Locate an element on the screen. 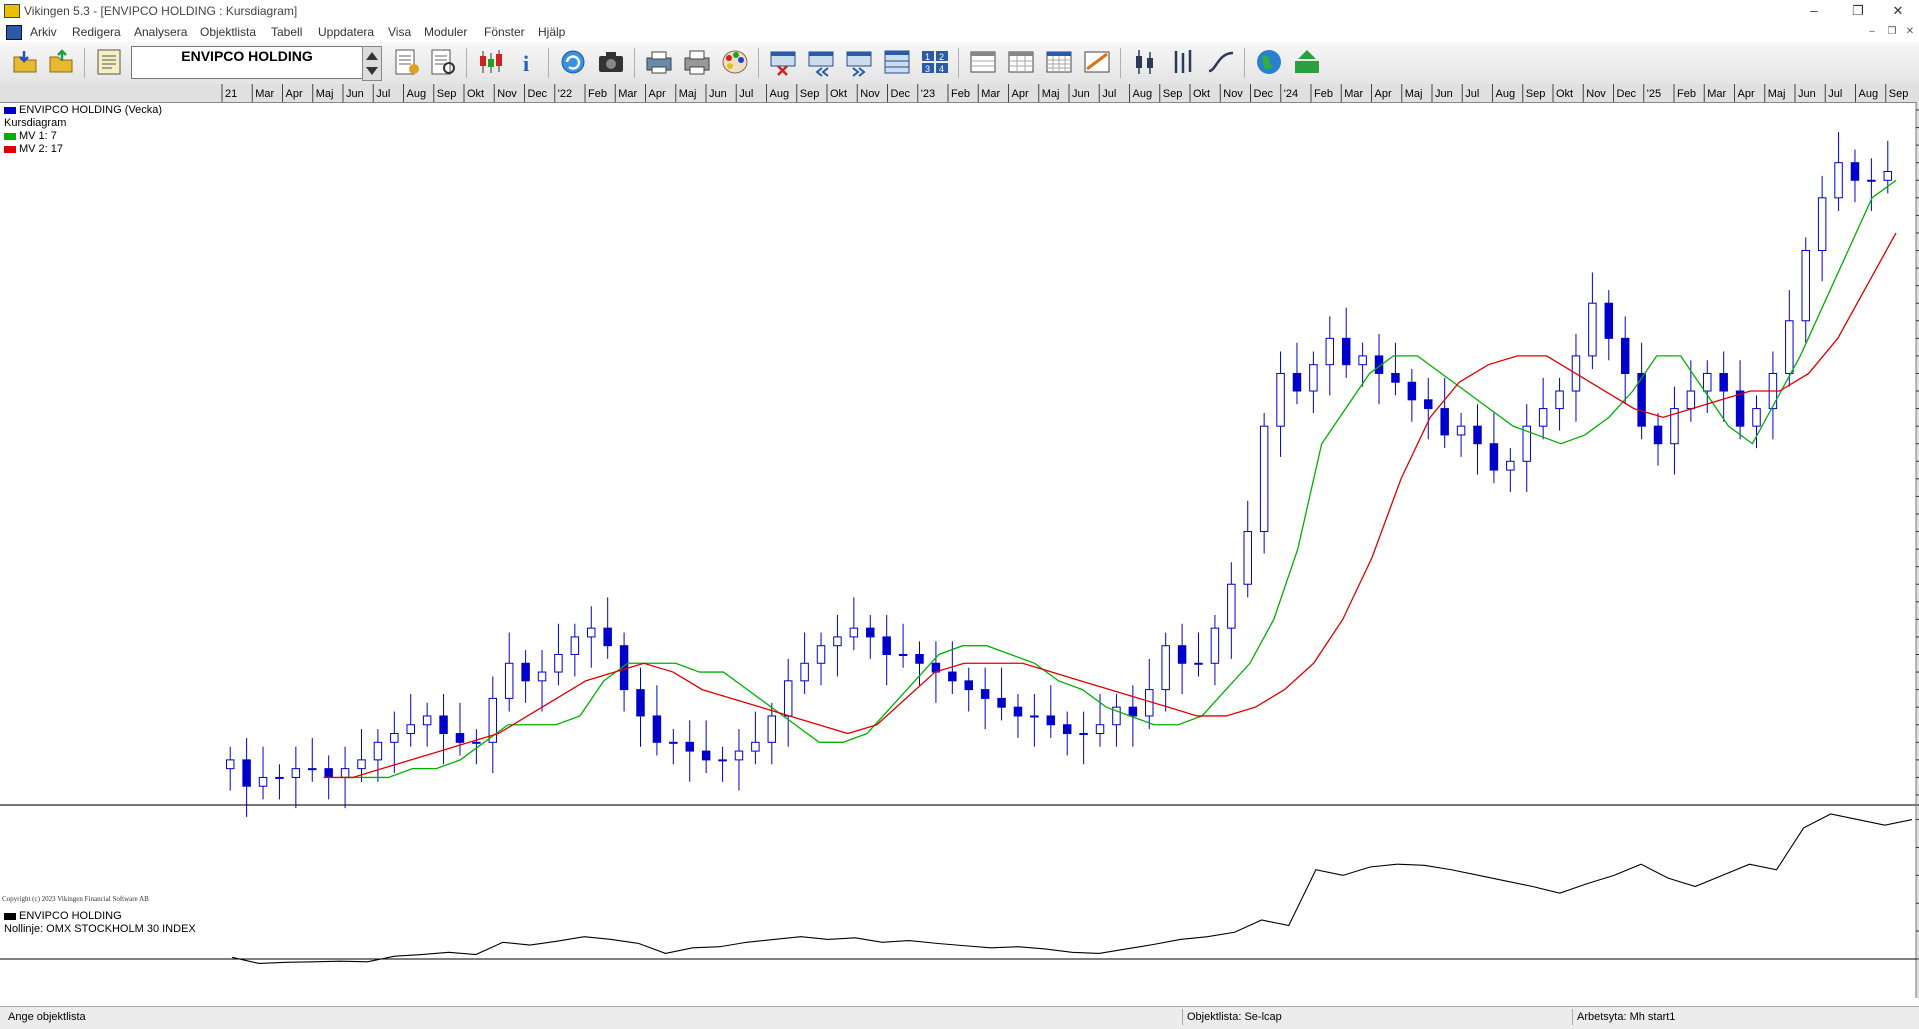 This screenshot has width=1919, height=1029. info-icon: i is located at coordinates (527, 62).